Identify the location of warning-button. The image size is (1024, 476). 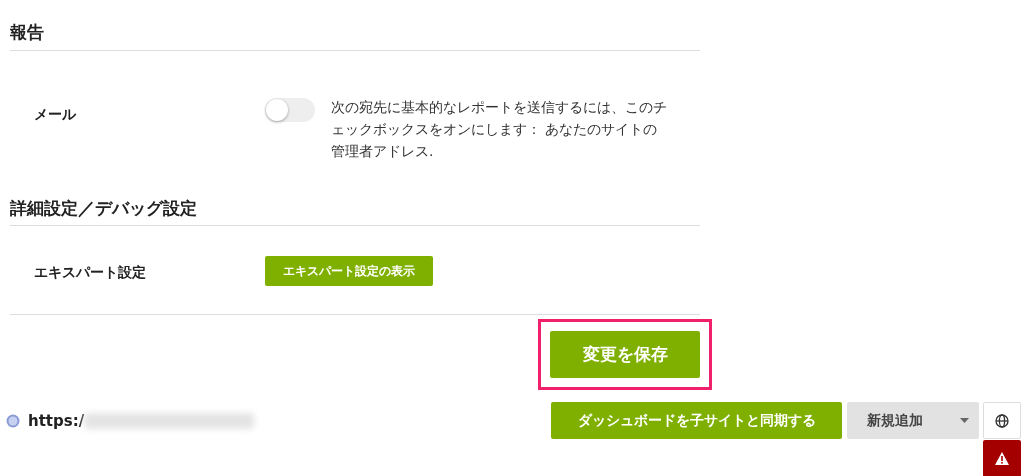
(1002, 458).